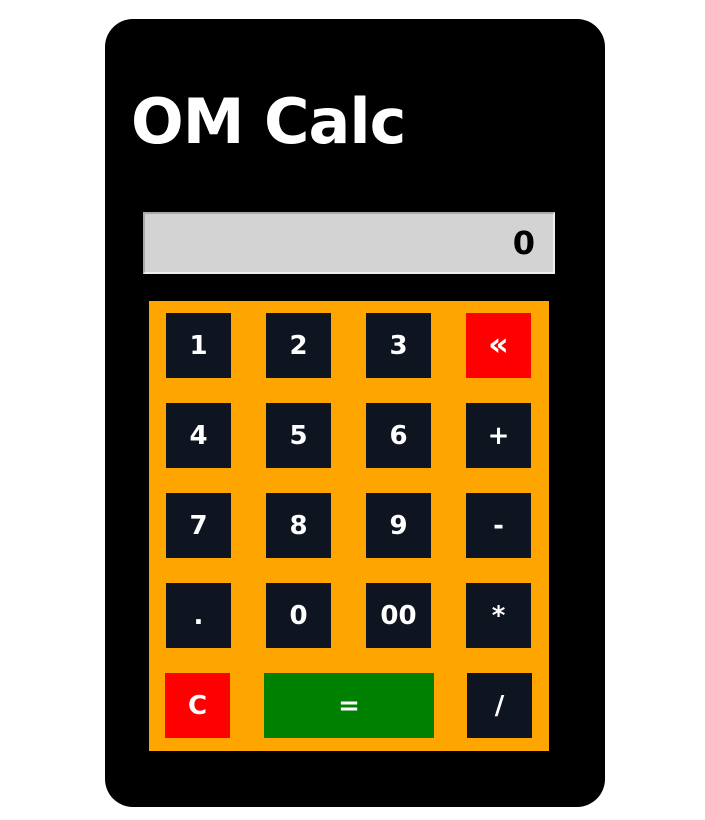 The image size is (705, 820). I want to click on double-chevron-left-icon: «, so click(498, 343).